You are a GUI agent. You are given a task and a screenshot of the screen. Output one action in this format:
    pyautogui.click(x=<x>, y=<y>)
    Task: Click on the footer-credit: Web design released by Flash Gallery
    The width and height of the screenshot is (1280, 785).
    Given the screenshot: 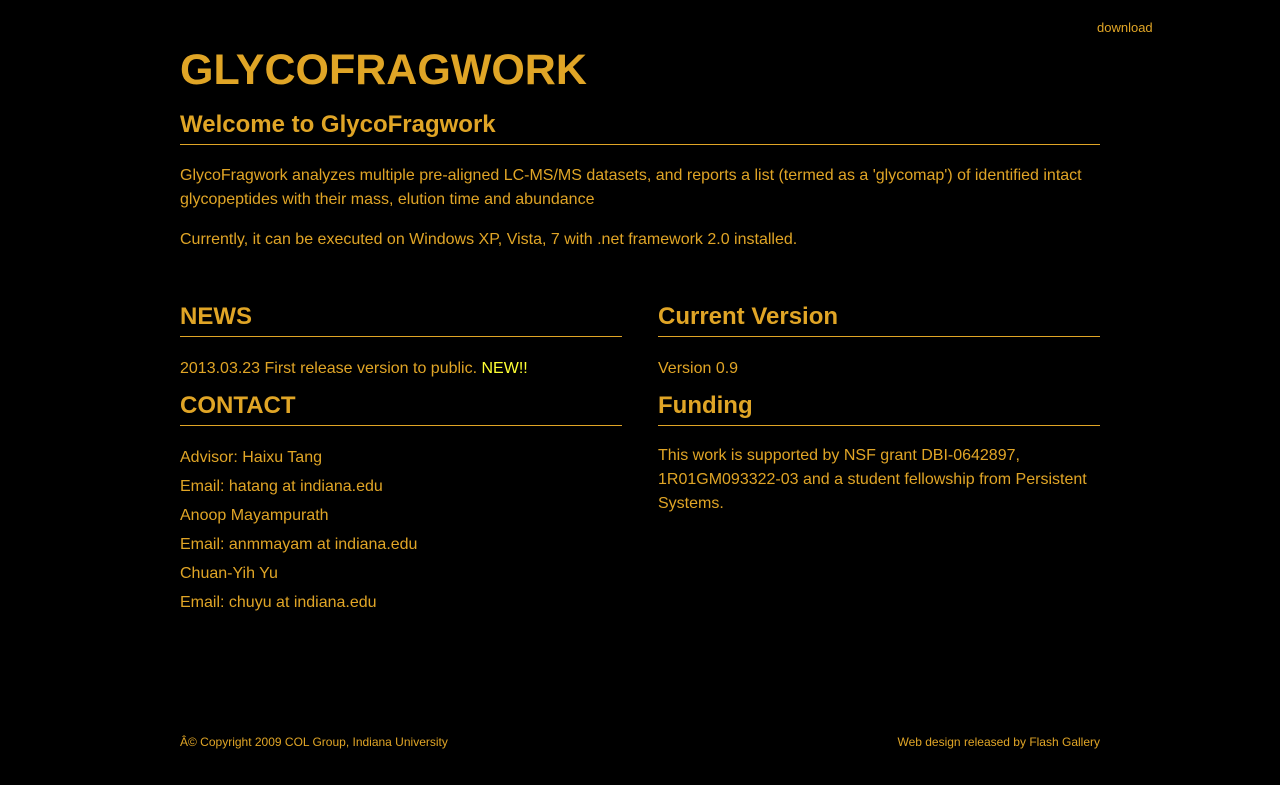 What is the action you would take?
    pyautogui.click(x=998, y=742)
    